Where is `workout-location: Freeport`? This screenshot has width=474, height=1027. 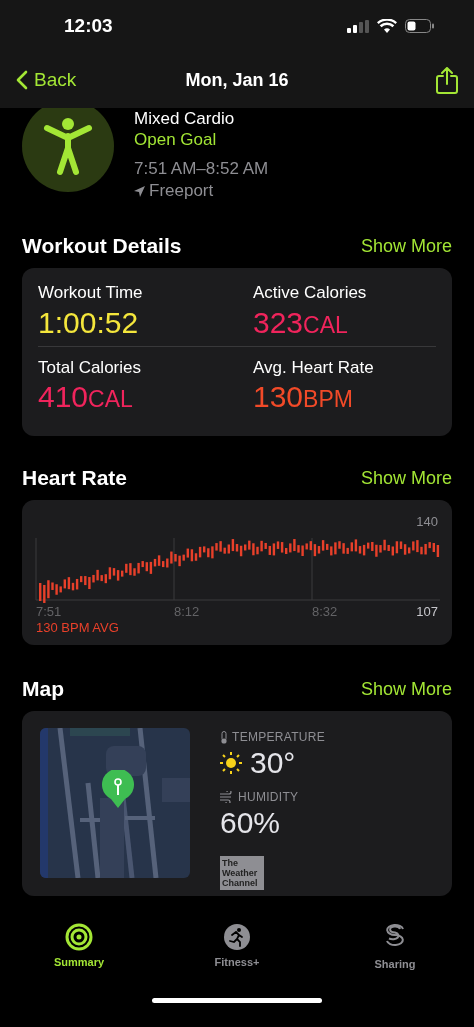
workout-location: Freeport is located at coordinates (181, 191).